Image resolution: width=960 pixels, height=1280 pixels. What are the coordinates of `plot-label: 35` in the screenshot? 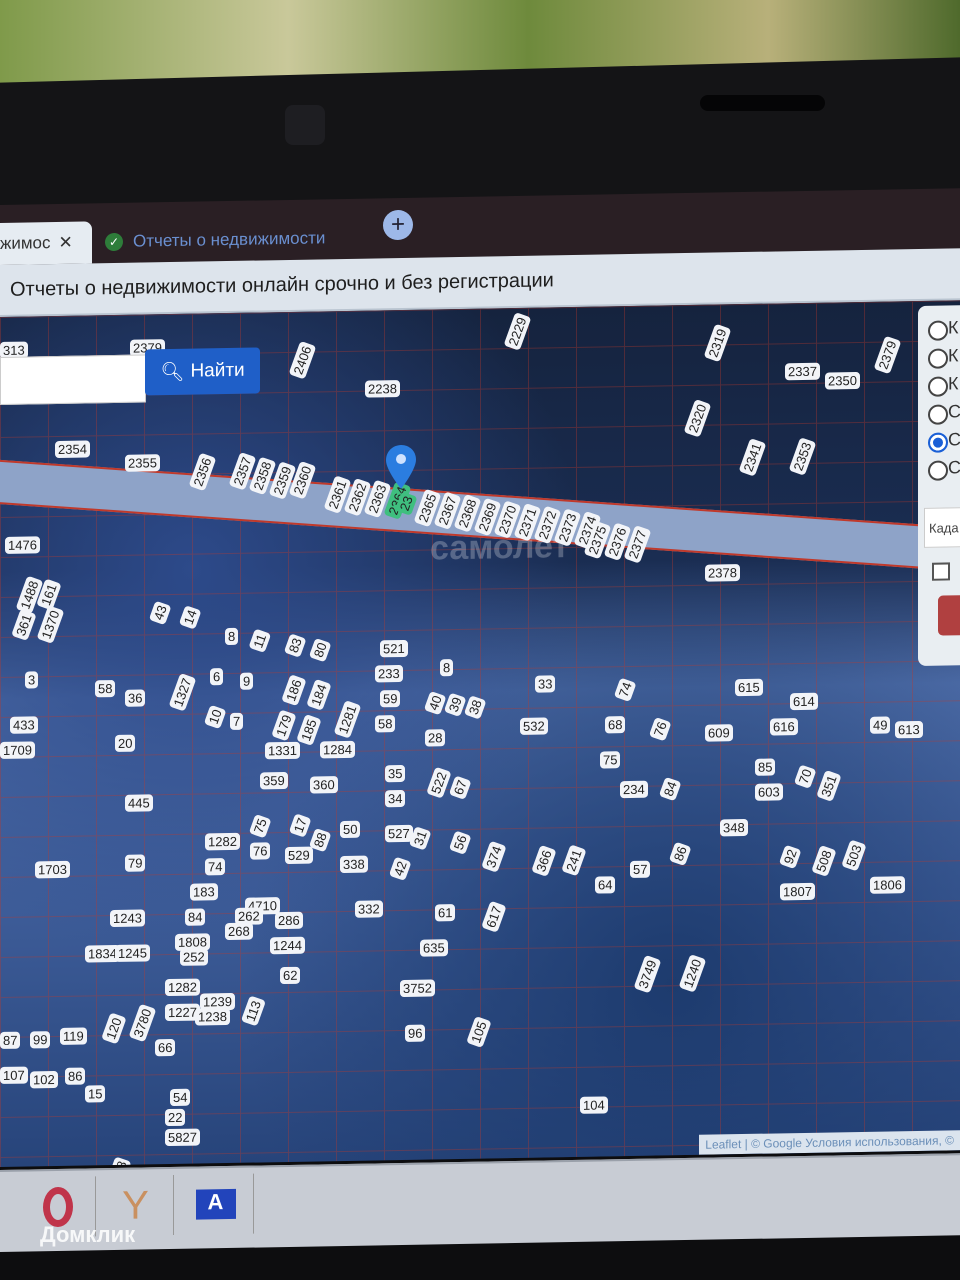 It's located at (395, 773).